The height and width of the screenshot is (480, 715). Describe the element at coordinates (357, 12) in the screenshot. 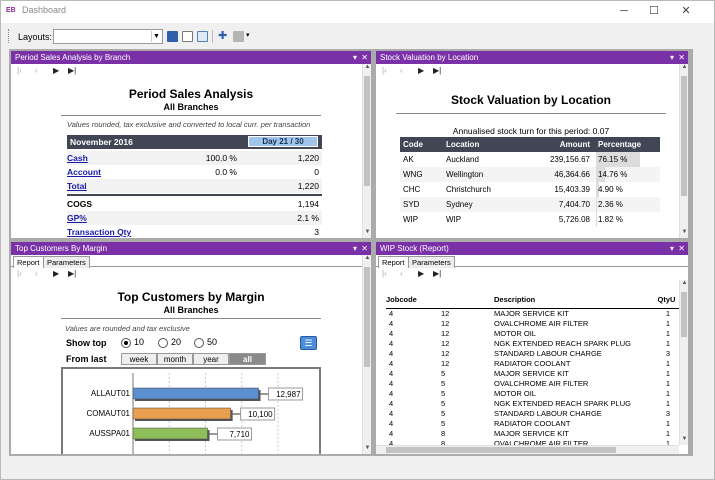

I see `title-bar` at that location.